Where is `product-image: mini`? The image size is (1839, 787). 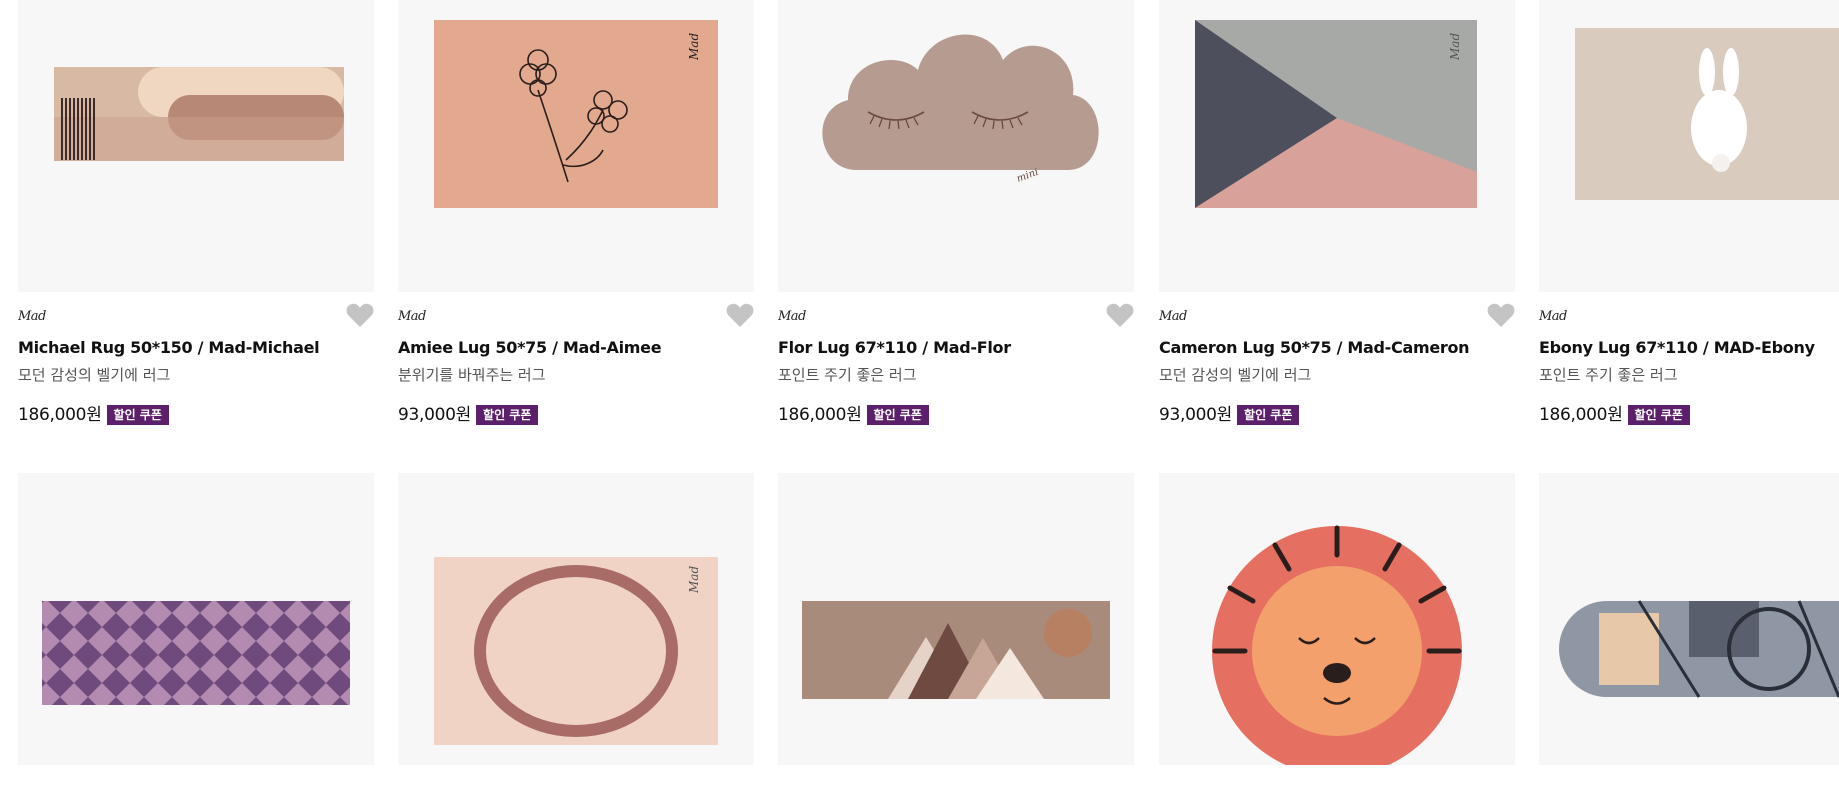 product-image: mini is located at coordinates (956, 146).